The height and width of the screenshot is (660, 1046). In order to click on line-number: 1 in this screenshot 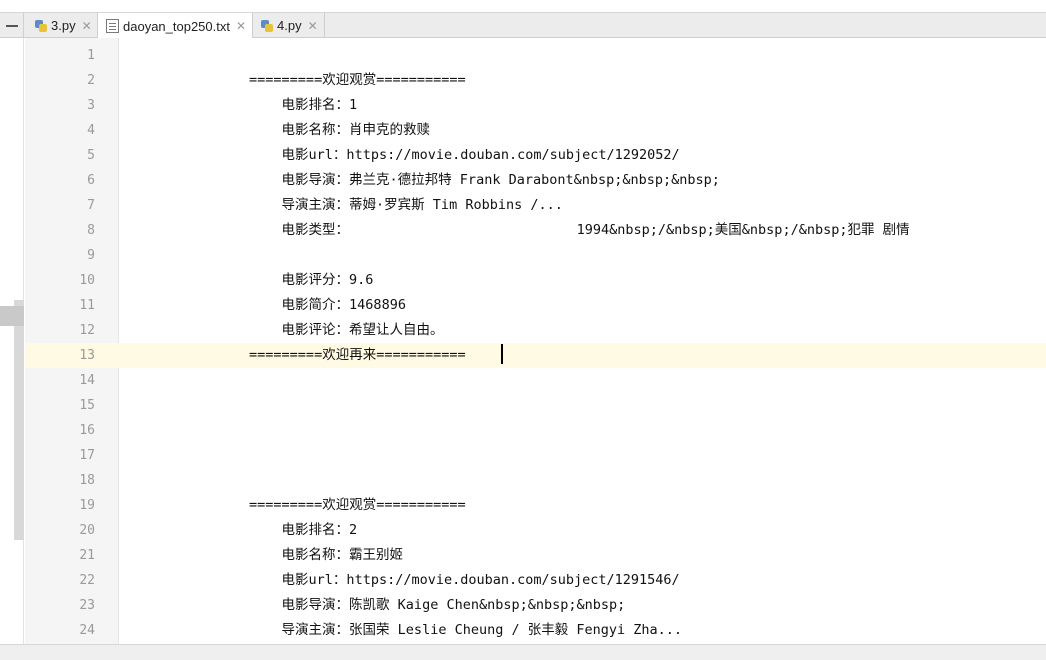, I will do `click(91, 55)`.